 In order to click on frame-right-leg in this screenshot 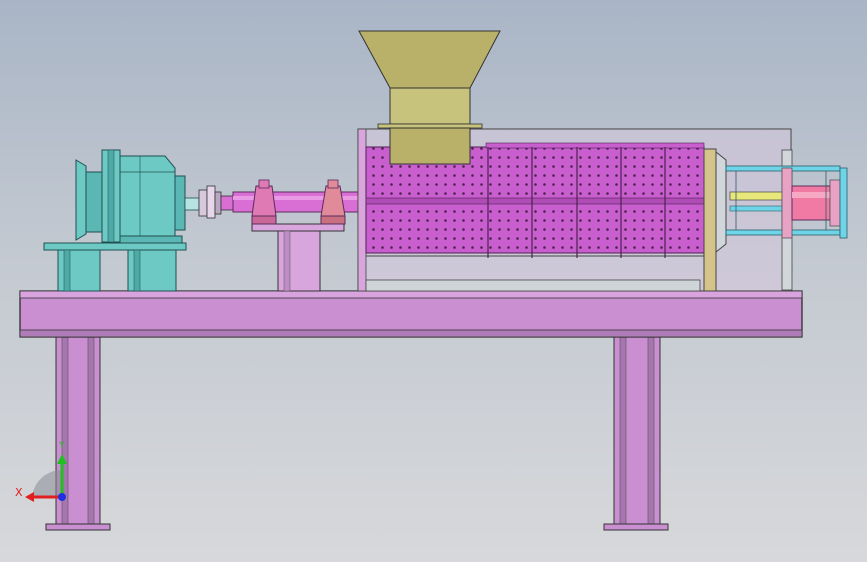, I will do `click(636, 433)`.